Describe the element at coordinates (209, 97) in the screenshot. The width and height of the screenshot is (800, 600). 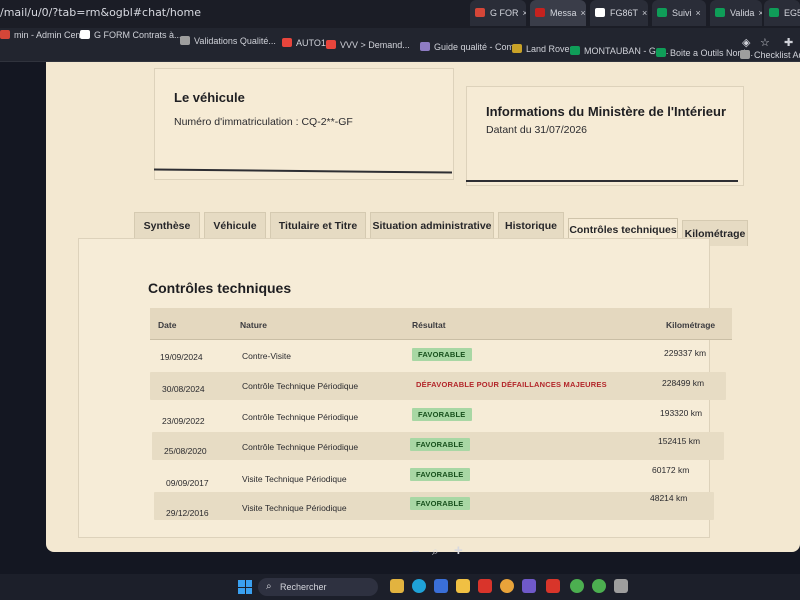
I see `vehicle-card-title: Le véhicule` at that location.